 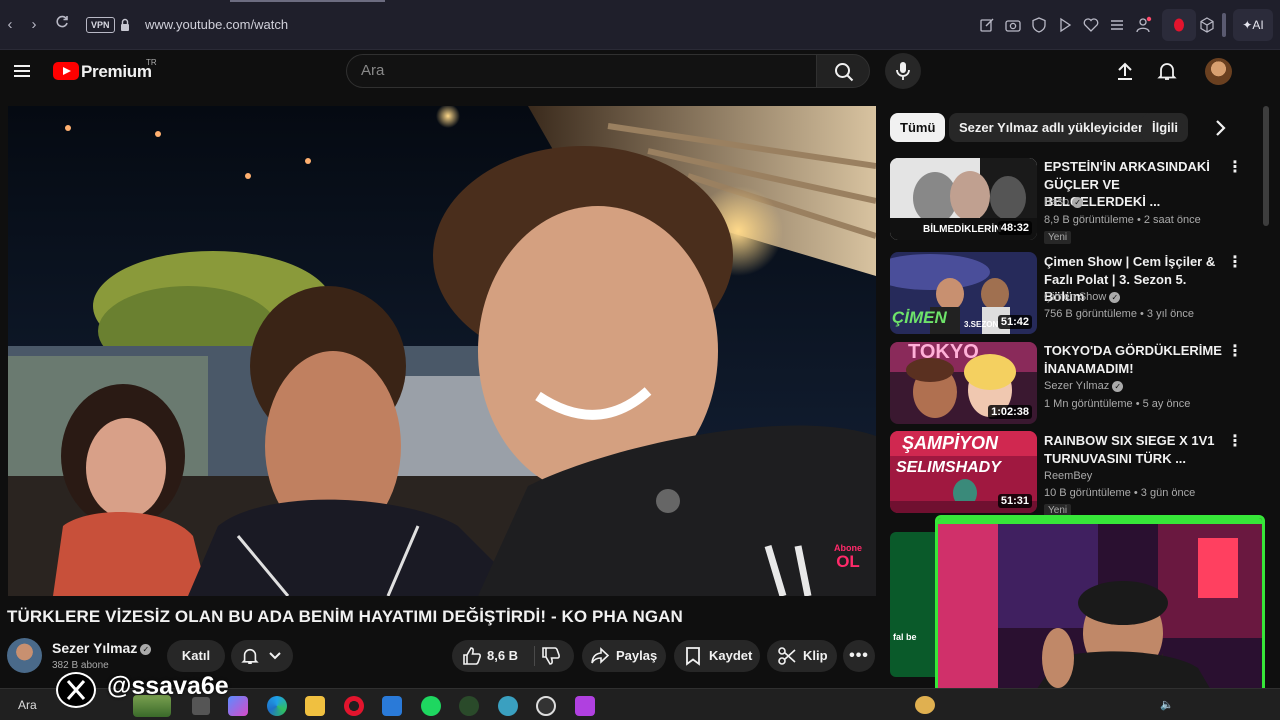 I want to click on clip-button: Klip, so click(x=802, y=656).